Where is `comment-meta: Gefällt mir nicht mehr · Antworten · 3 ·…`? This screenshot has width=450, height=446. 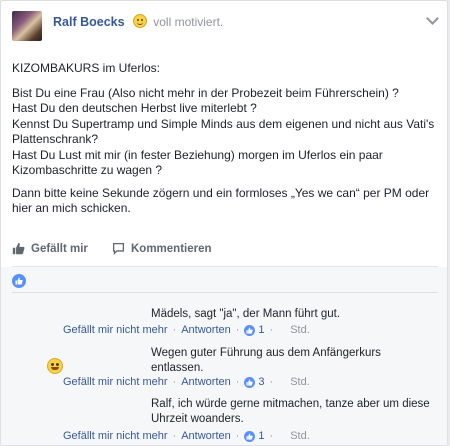
comment-meta: Gefällt mir nicht mehr · Antworten · 3 ·… is located at coordinates (186, 382).